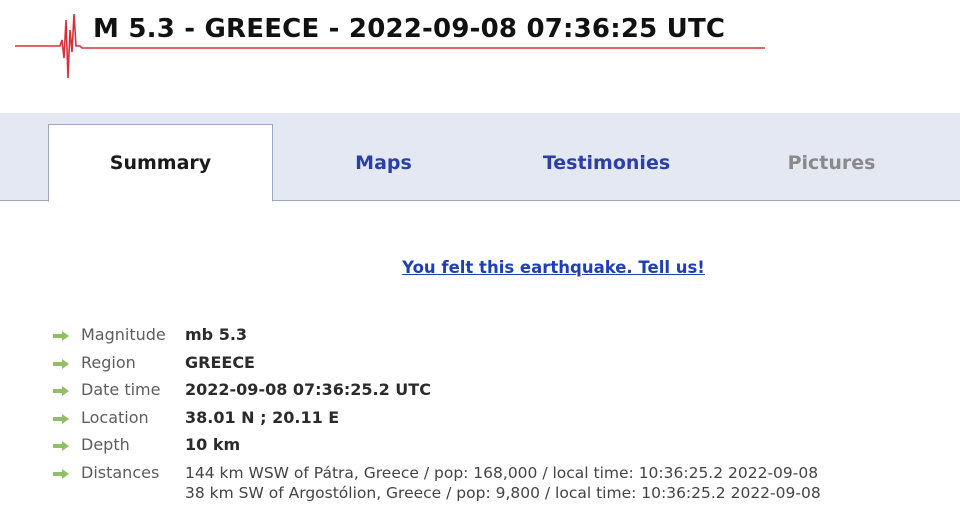 The image size is (960, 522). Describe the element at coordinates (160, 163) in the screenshot. I see `tab-summary: Summary` at that location.